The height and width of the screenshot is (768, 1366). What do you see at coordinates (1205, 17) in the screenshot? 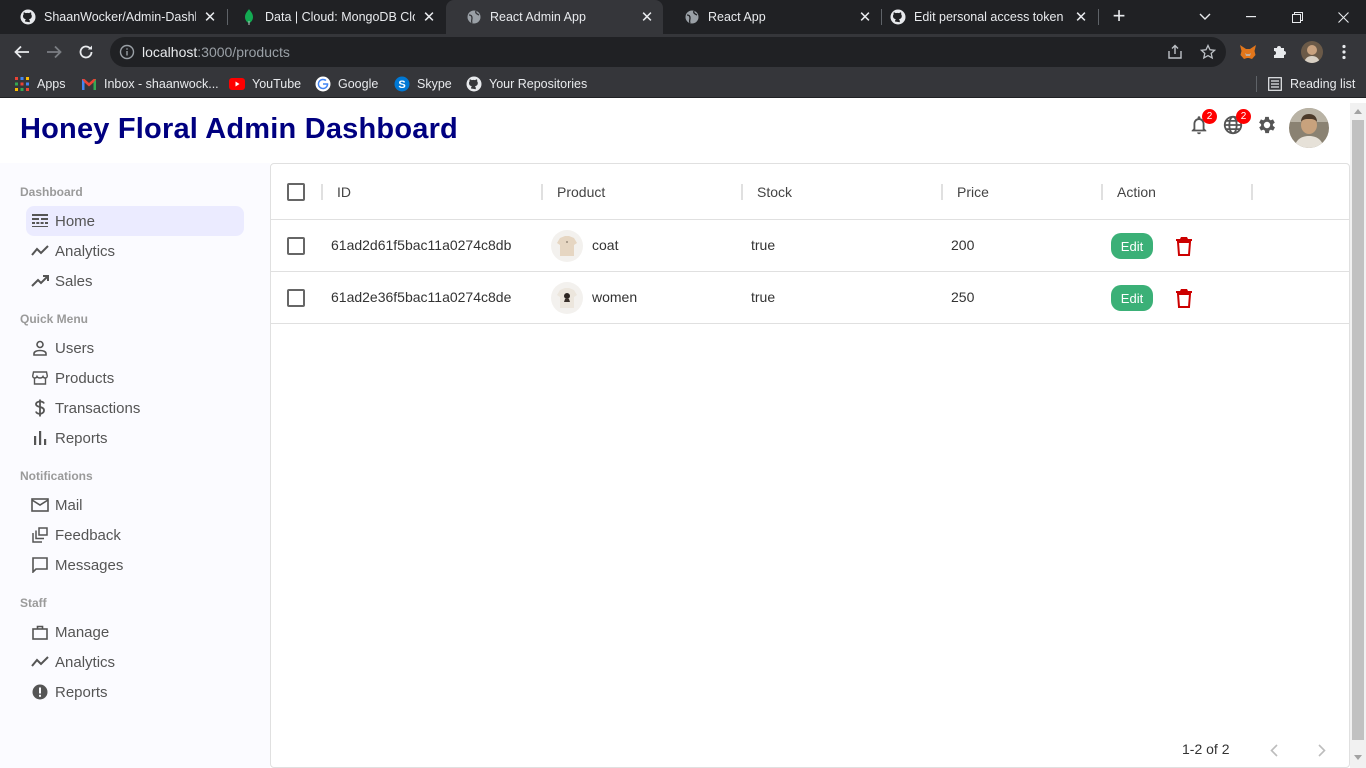
I see `tab-search-icon` at bounding box center [1205, 17].